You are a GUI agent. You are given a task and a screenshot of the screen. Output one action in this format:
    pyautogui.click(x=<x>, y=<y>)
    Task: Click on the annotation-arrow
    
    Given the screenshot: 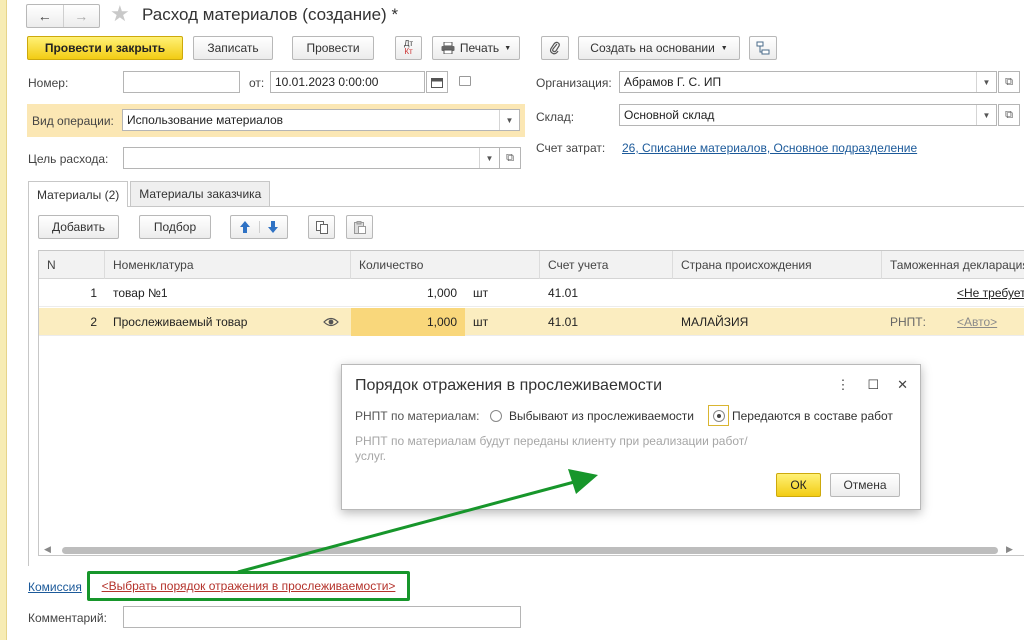 What is the action you would take?
    pyautogui.click(x=417, y=521)
    